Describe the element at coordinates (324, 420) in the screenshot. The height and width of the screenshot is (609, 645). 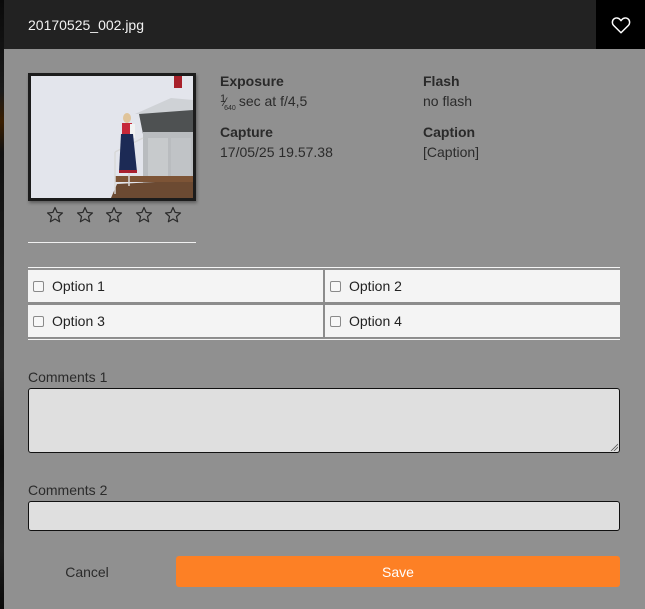
I see `comments-1-textarea` at that location.